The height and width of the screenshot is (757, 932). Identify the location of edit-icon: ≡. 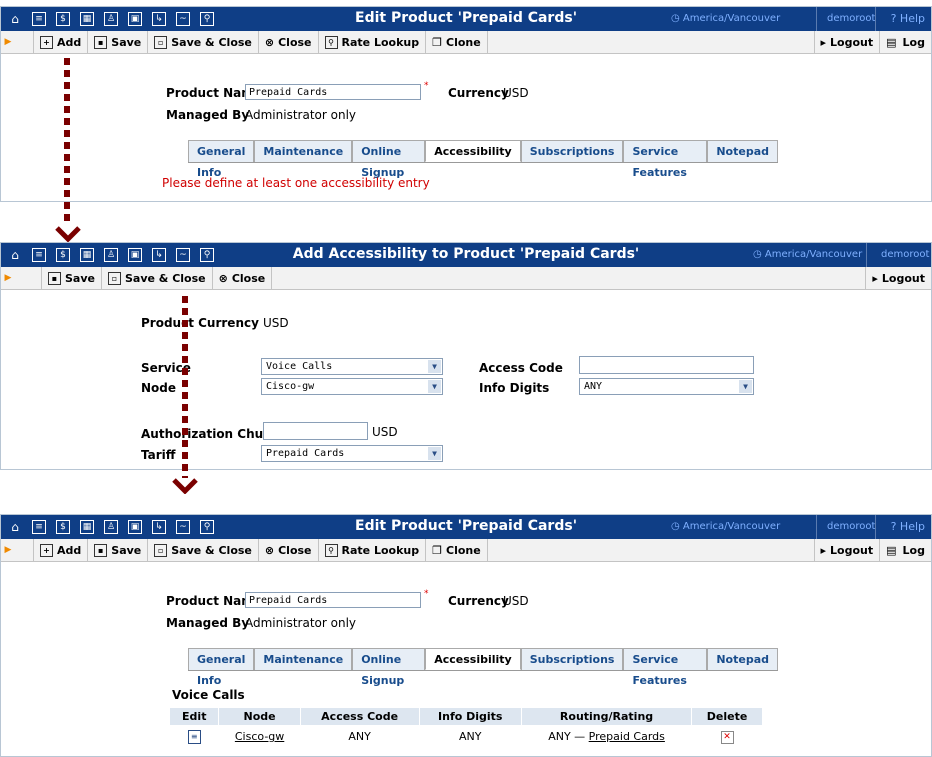
(194, 737).